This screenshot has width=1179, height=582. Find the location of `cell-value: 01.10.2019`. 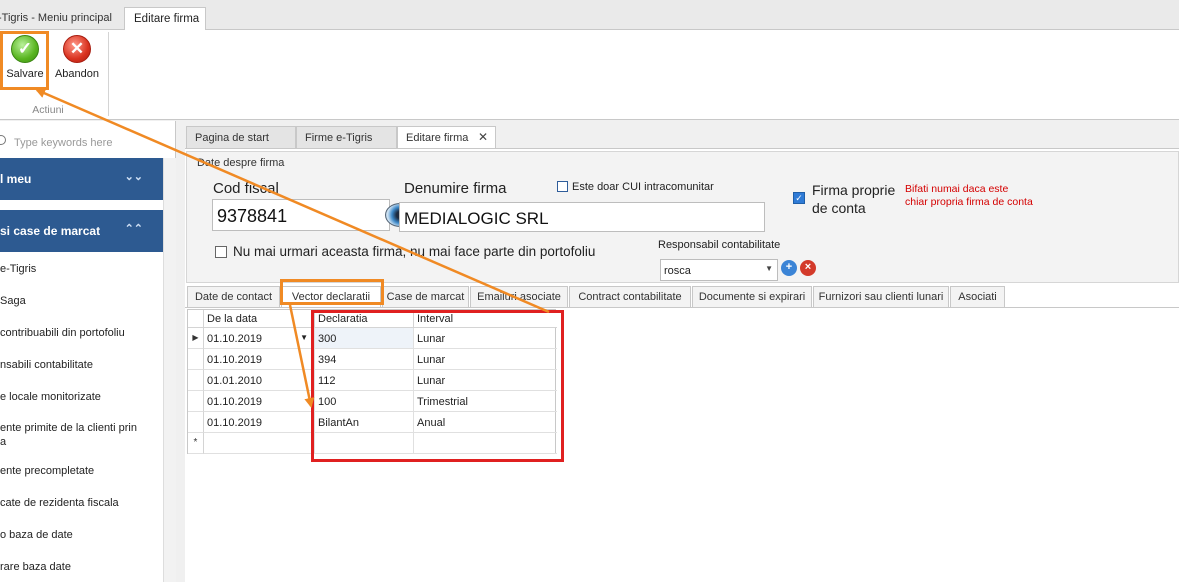

cell-value: 01.10.2019 is located at coordinates (235, 339).